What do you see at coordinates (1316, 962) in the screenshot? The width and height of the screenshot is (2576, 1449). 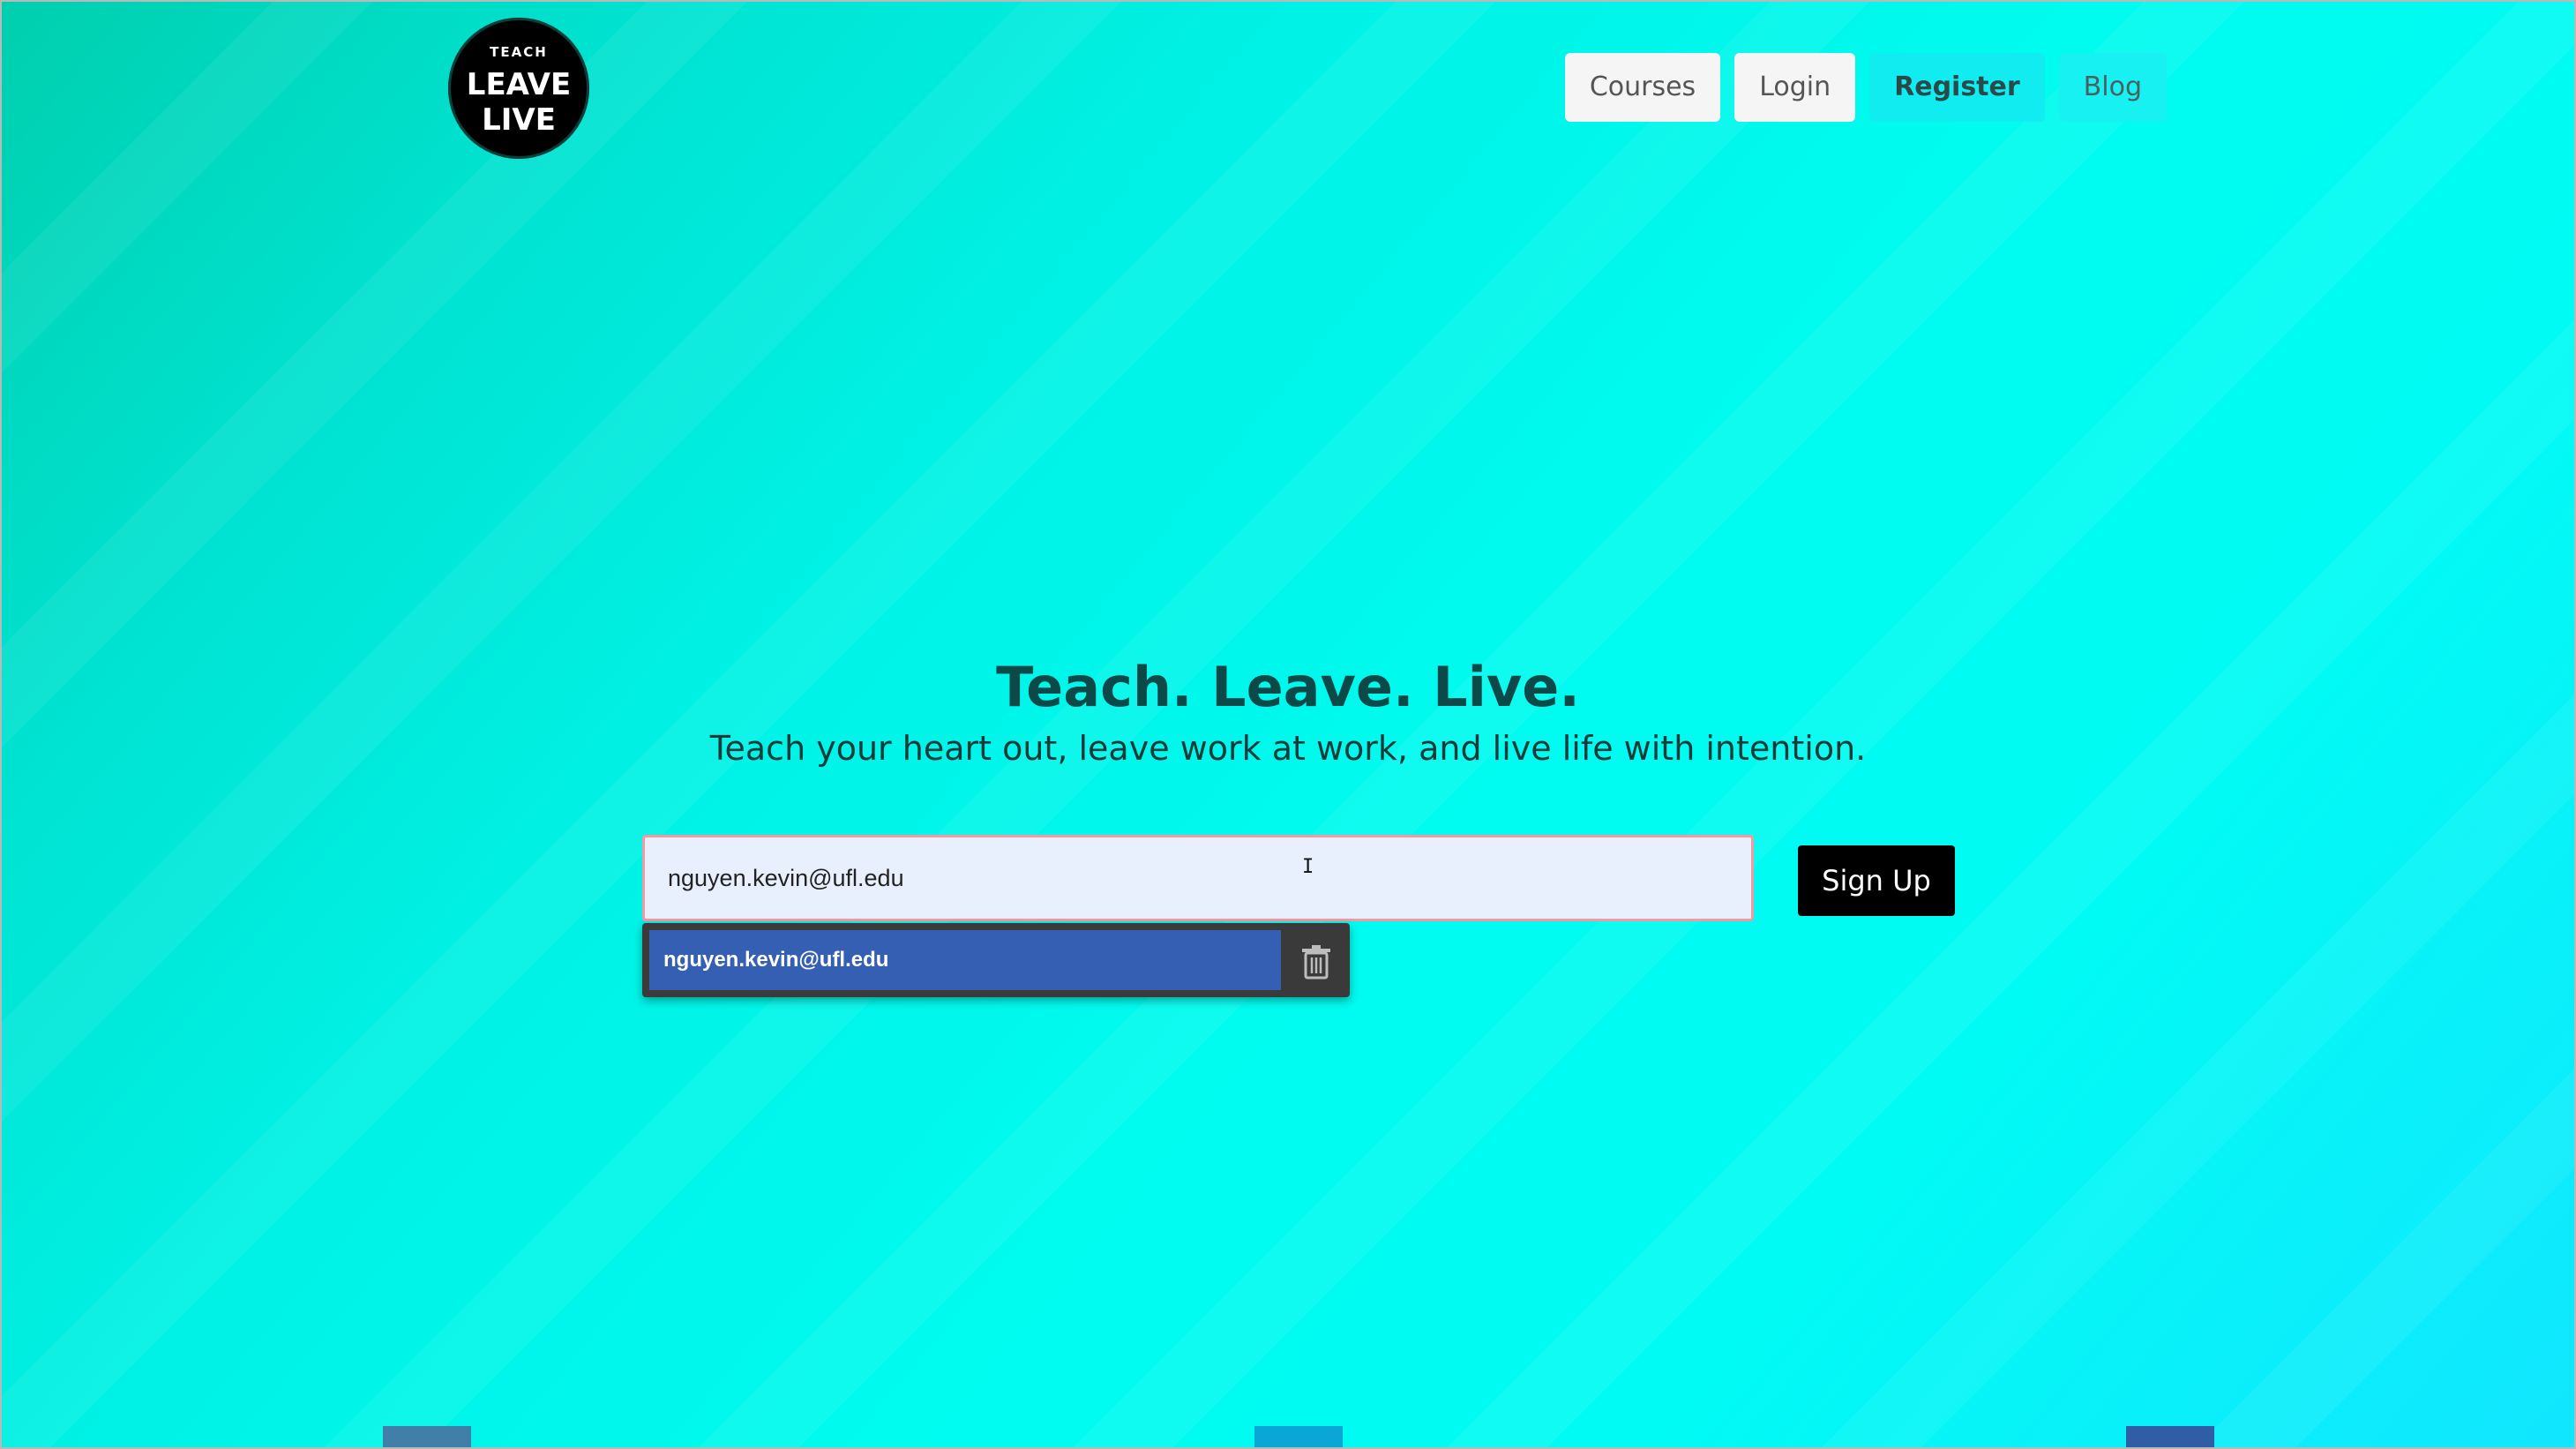 I see `trash-icon` at bounding box center [1316, 962].